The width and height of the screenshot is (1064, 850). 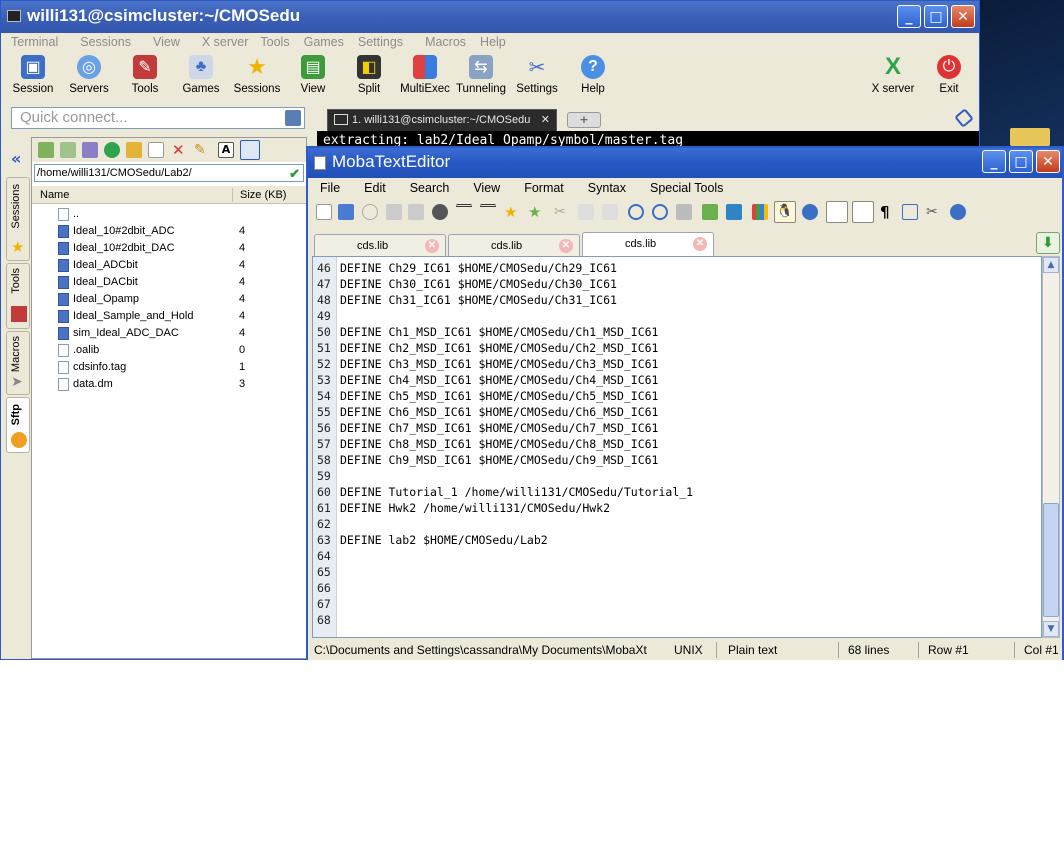 I want to click on new-folder-icon, so click(x=134, y=150).